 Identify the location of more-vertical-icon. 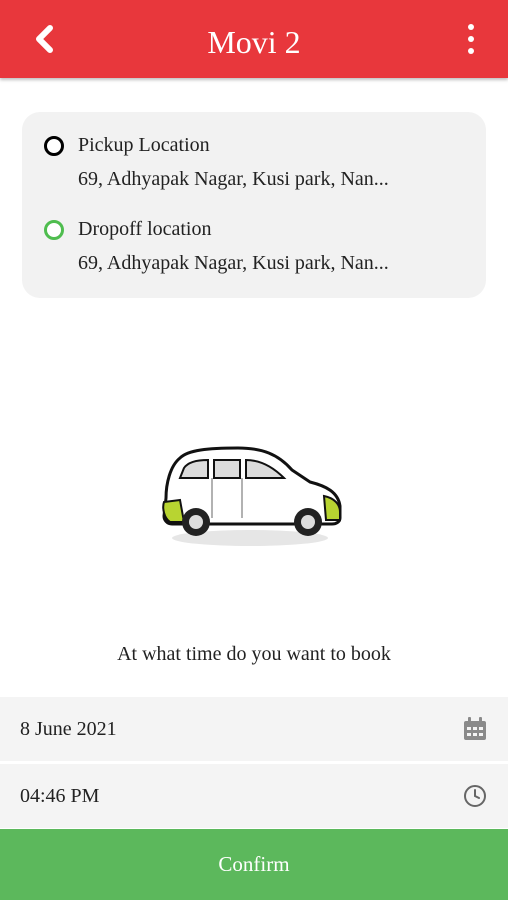
(471, 42).